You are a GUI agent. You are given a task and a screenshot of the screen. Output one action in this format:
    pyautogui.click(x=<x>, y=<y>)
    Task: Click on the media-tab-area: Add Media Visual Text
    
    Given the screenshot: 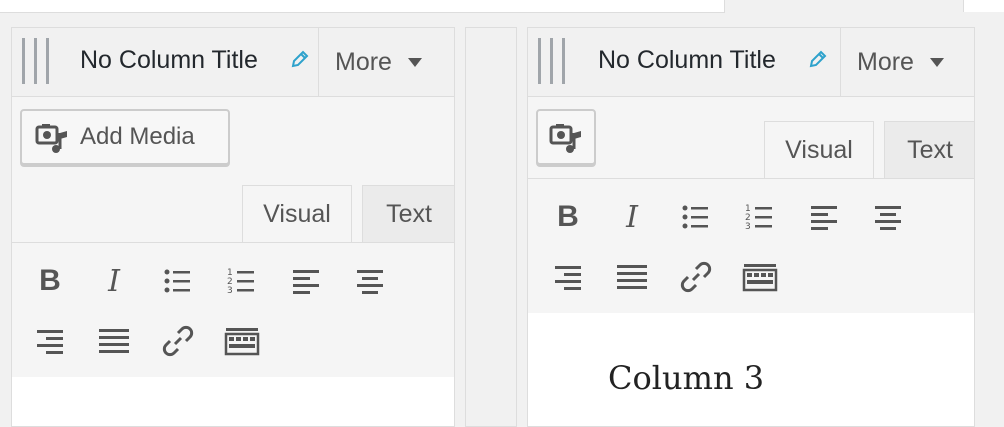 What is the action you would take?
    pyautogui.click(x=233, y=169)
    